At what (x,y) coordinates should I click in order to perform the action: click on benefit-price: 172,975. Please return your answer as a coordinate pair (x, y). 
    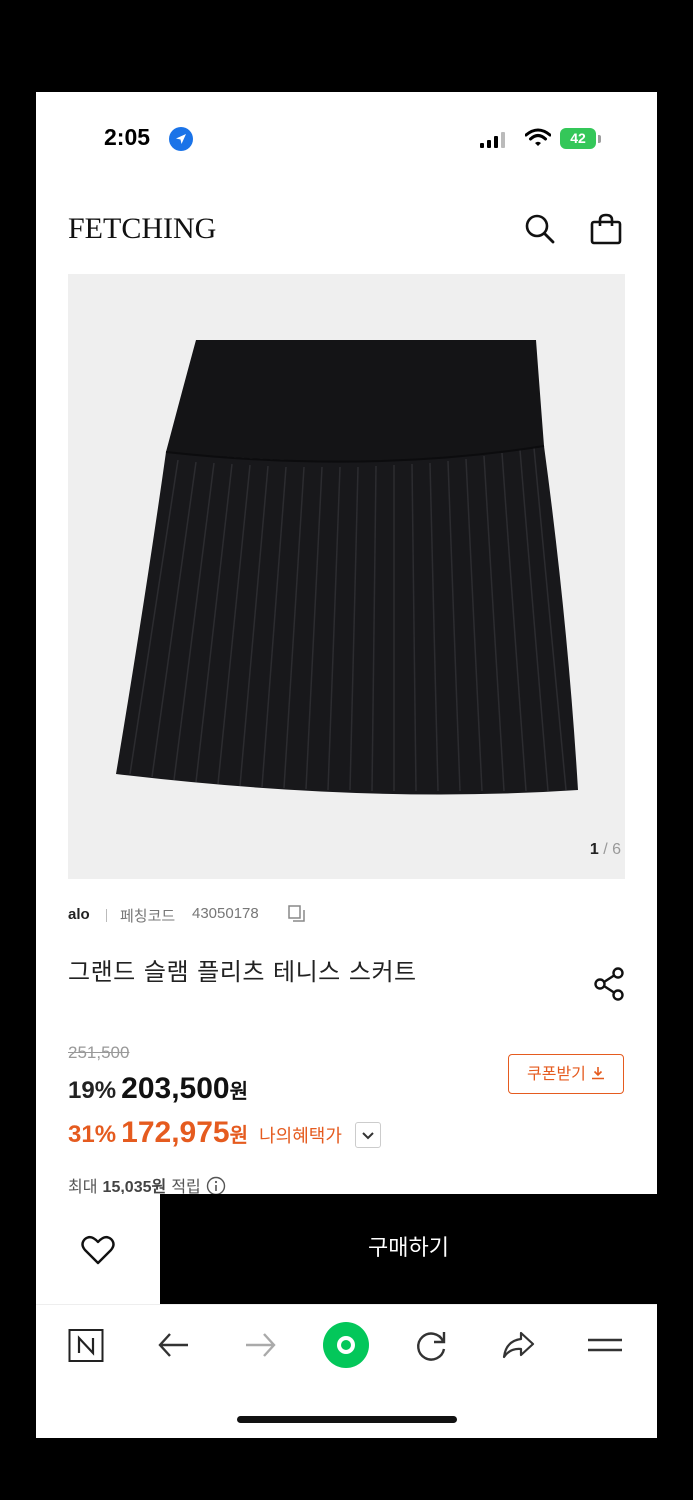
    Looking at the image, I should click on (175, 1132).